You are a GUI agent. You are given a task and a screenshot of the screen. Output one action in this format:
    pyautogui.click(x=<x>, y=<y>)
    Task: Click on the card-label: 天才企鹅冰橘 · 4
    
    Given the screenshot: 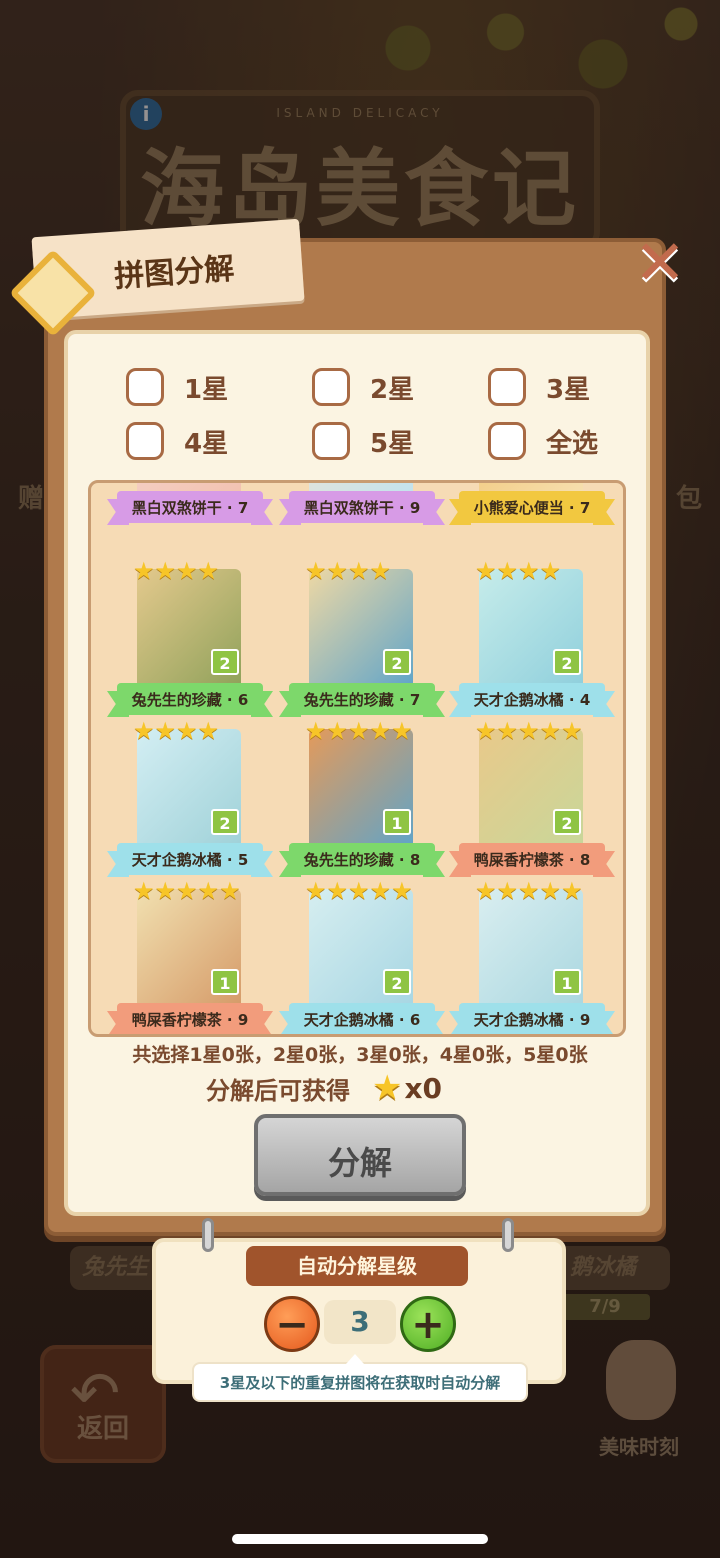 What is the action you would take?
    pyautogui.click(x=532, y=699)
    